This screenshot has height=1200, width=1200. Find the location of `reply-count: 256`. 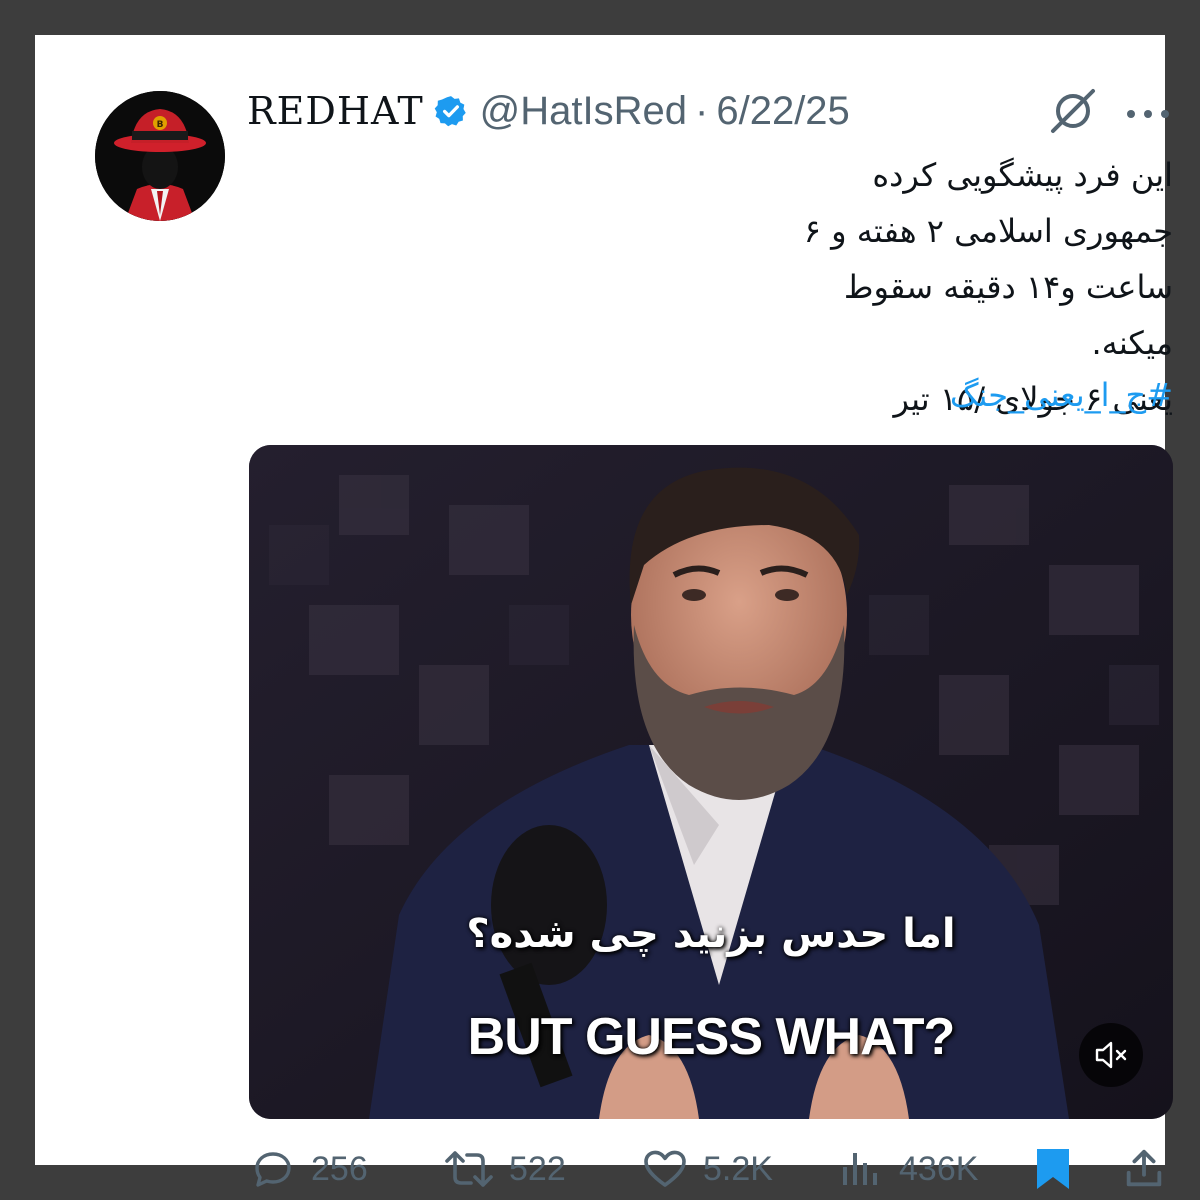

reply-count: 256 is located at coordinates (339, 1168).